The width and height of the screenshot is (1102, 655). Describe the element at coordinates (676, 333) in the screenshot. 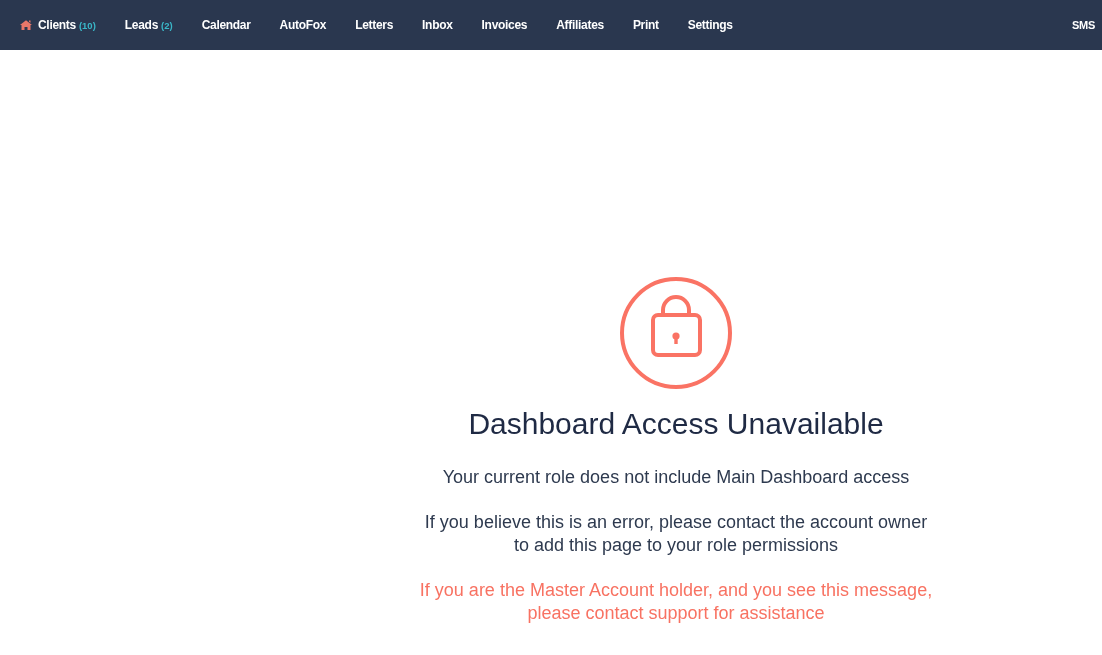

I see `lock-icon` at that location.